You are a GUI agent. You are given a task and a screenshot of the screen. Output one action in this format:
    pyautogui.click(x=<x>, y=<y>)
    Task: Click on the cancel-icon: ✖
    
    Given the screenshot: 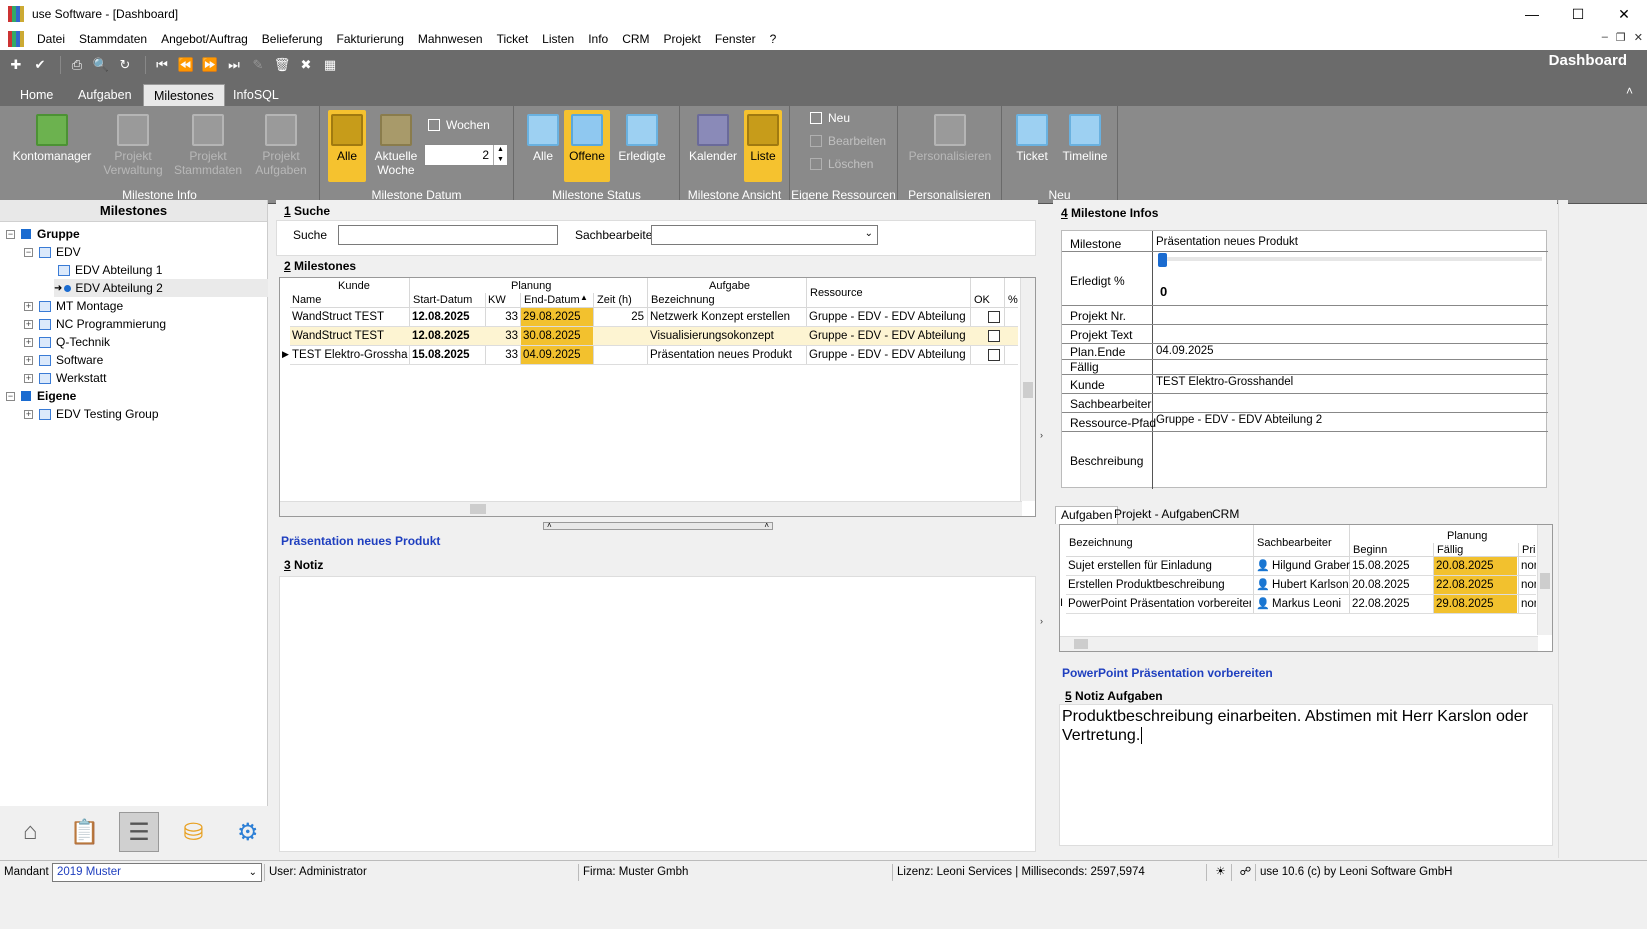 What is the action you would take?
    pyautogui.click(x=306, y=65)
    